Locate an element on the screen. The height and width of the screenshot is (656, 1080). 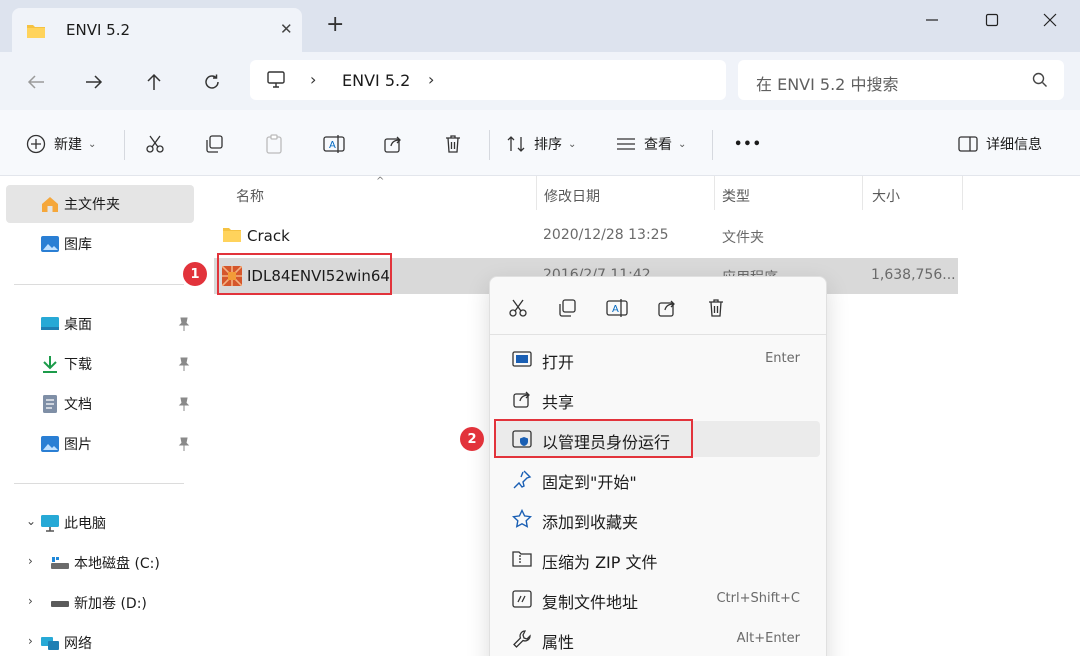
view-button: 查看 ⌄ is located at coordinates (651, 144).